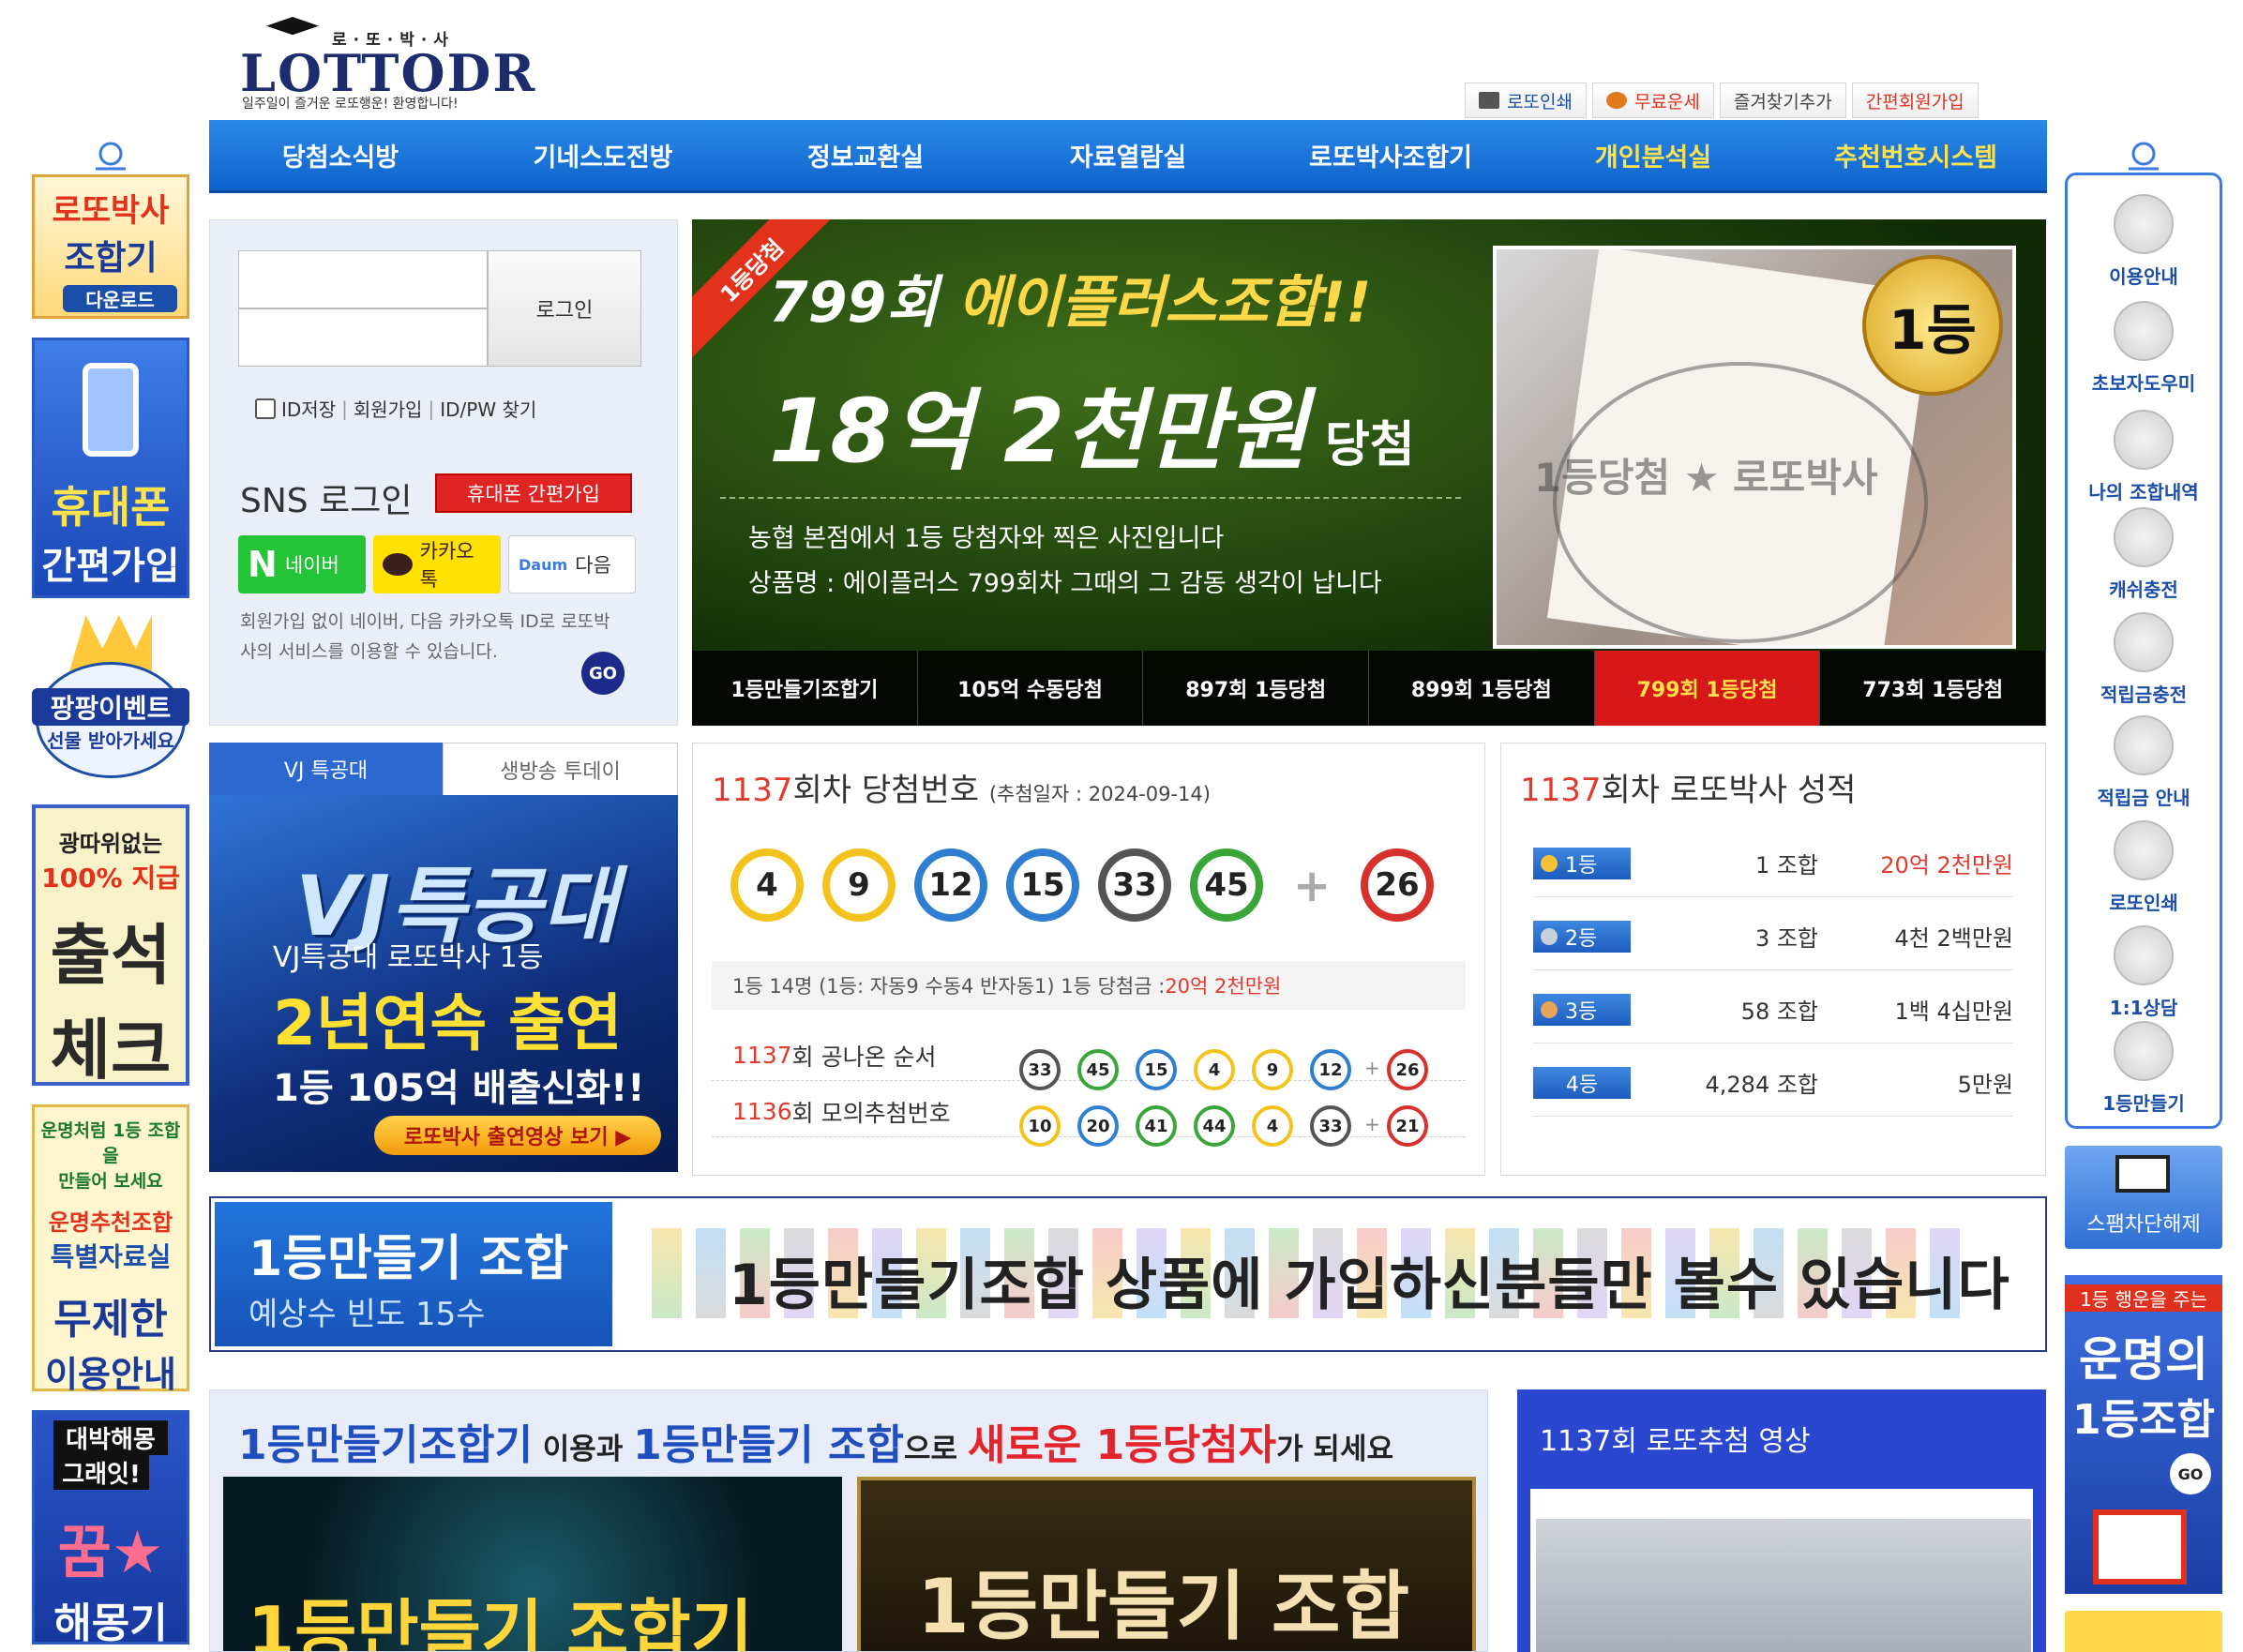  What do you see at coordinates (711, 1273) in the screenshot?
I see `mosaic-block` at bounding box center [711, 1273].